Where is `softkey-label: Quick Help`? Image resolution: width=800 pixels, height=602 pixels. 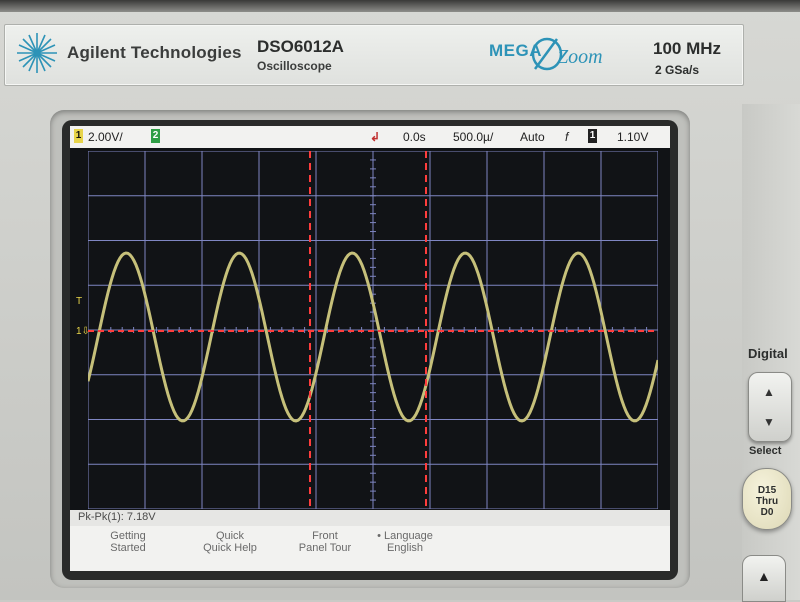 softkey-label: Quick Help is located at coordinates (230, 548).